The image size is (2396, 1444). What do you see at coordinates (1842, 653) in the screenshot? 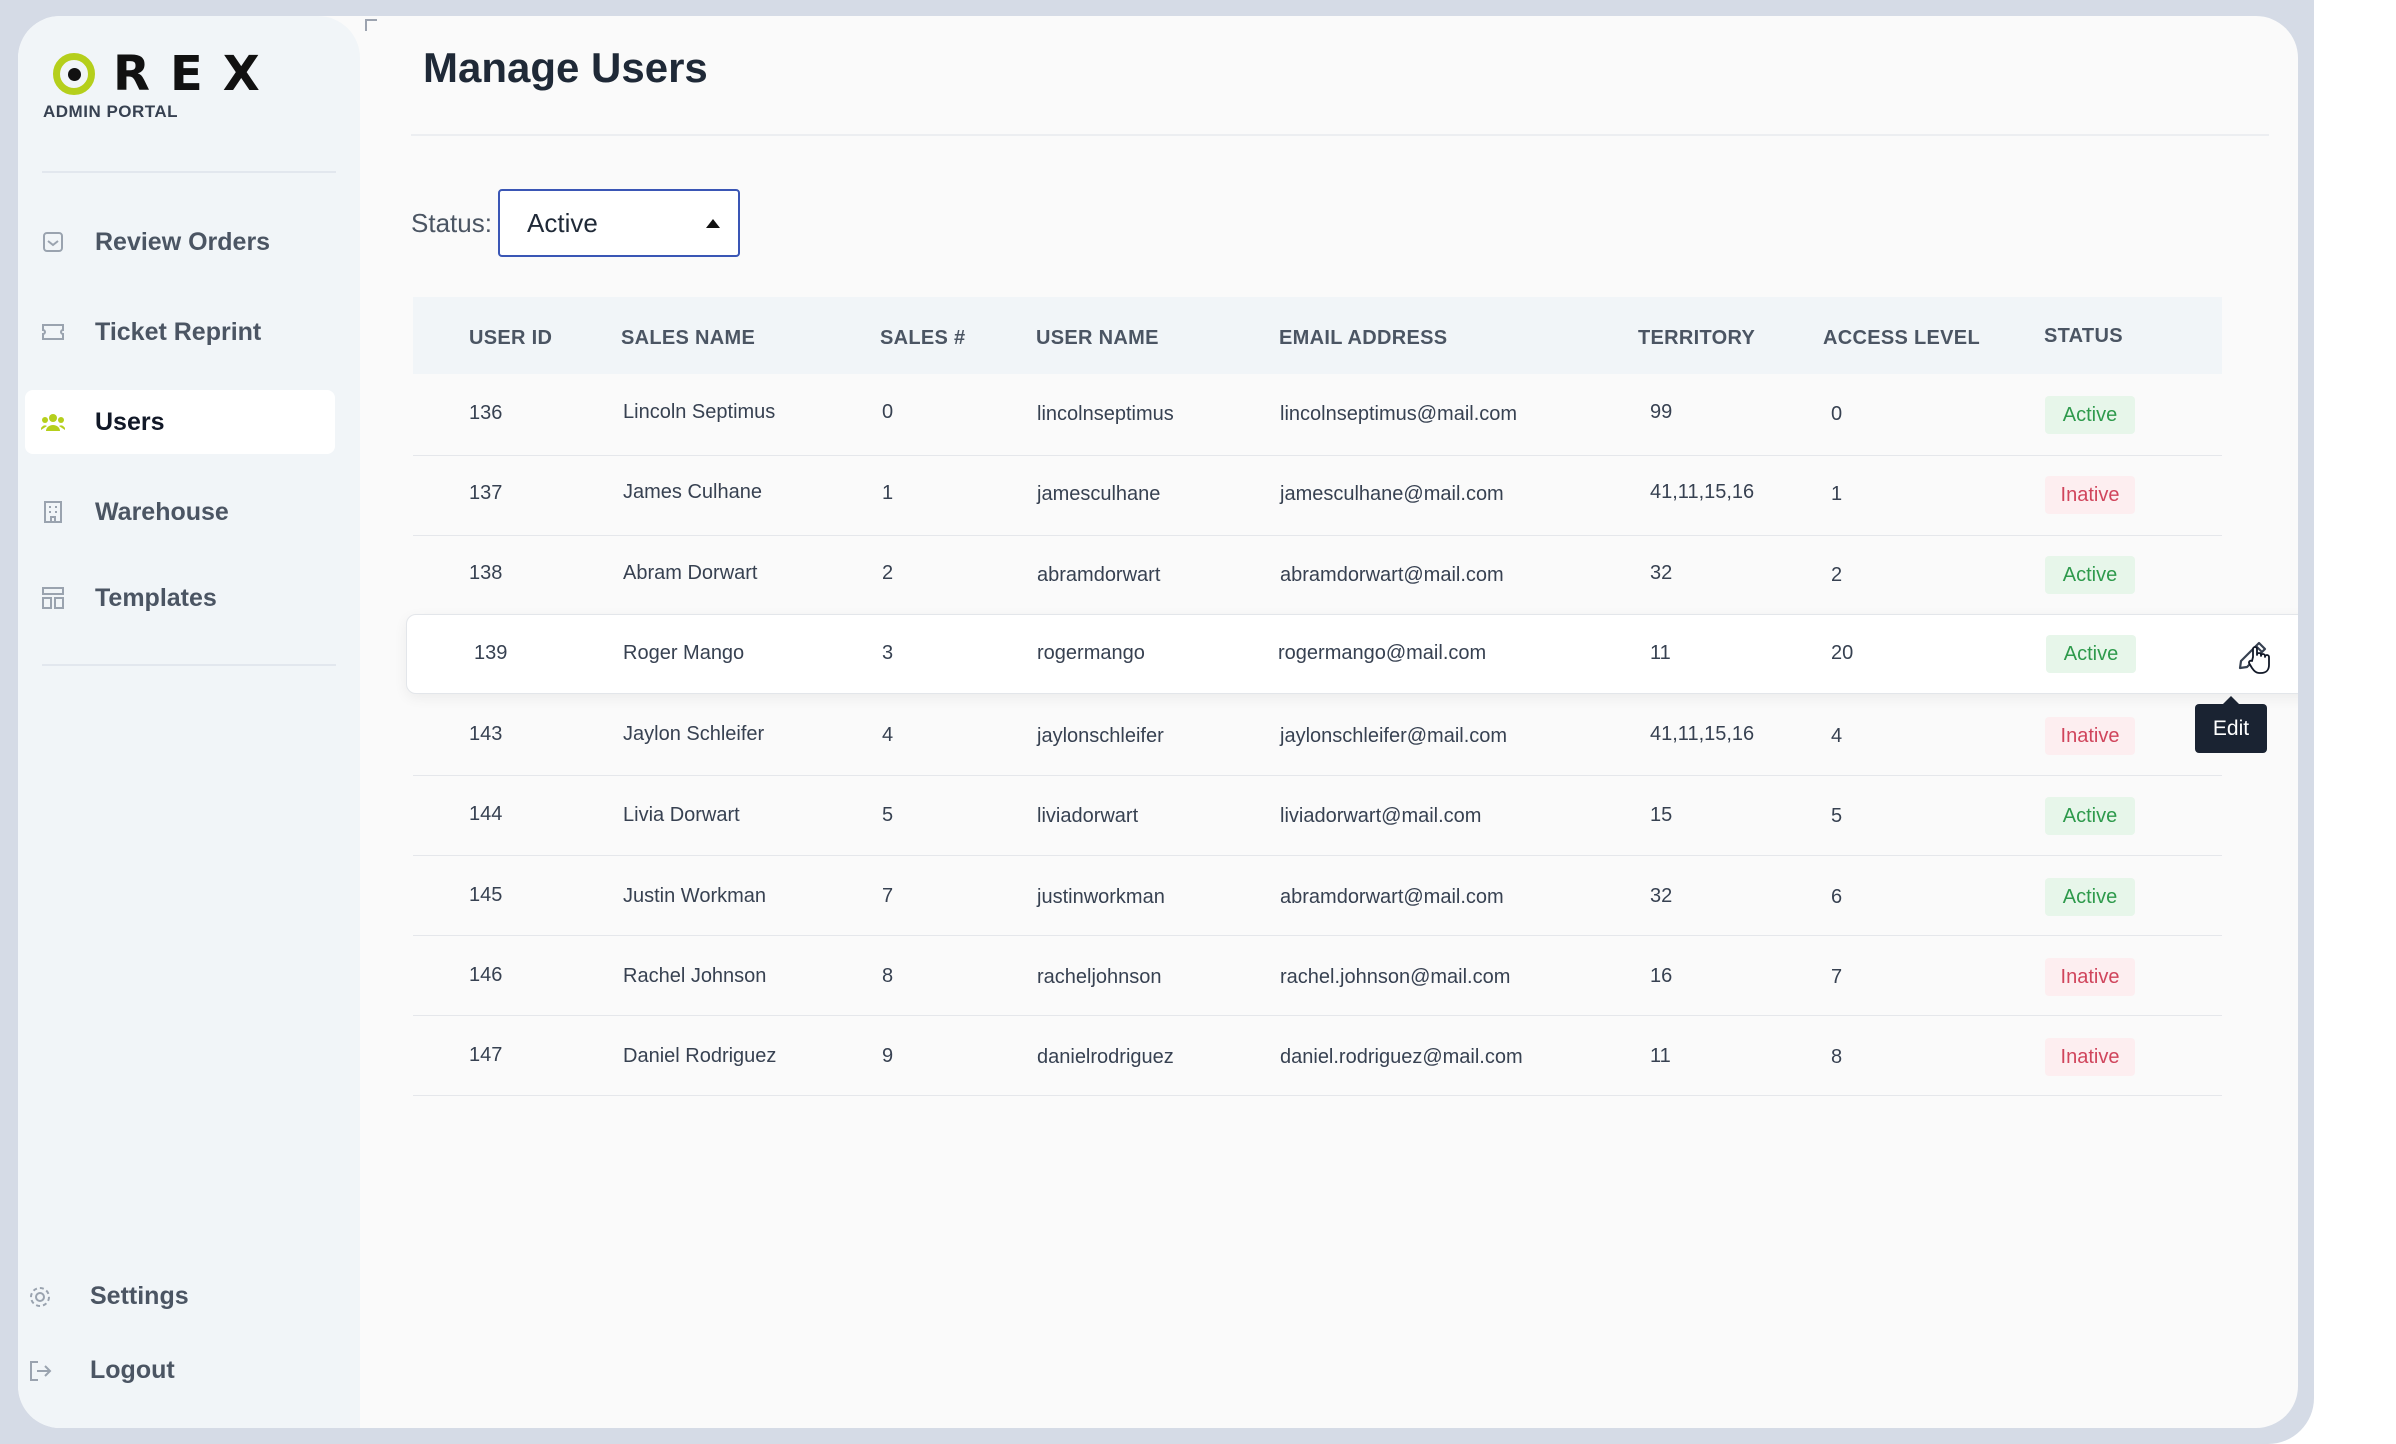
I see `cell-access-level: 20` at bounding box center [1842, 653].